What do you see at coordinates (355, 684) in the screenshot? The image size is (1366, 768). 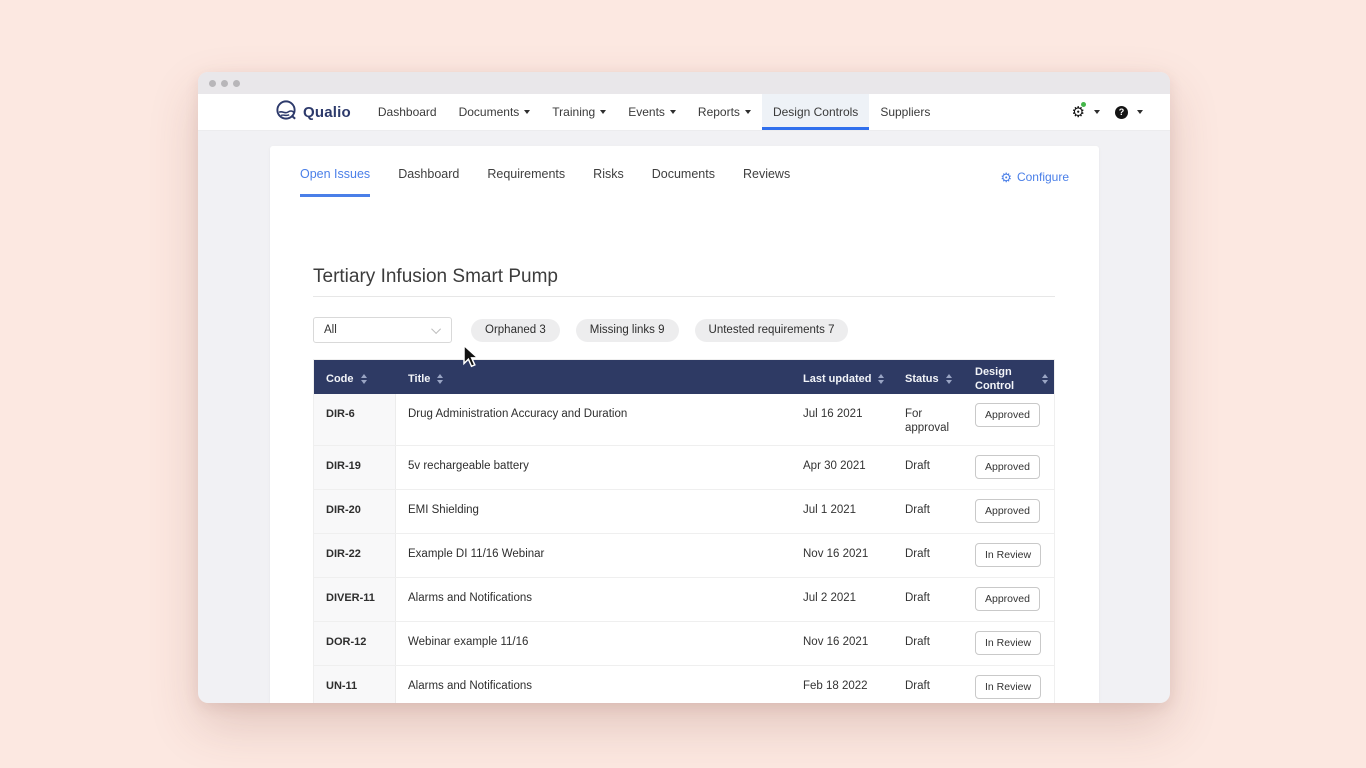 I see `code-cell: UN-11` at bounding box center [355, 684].